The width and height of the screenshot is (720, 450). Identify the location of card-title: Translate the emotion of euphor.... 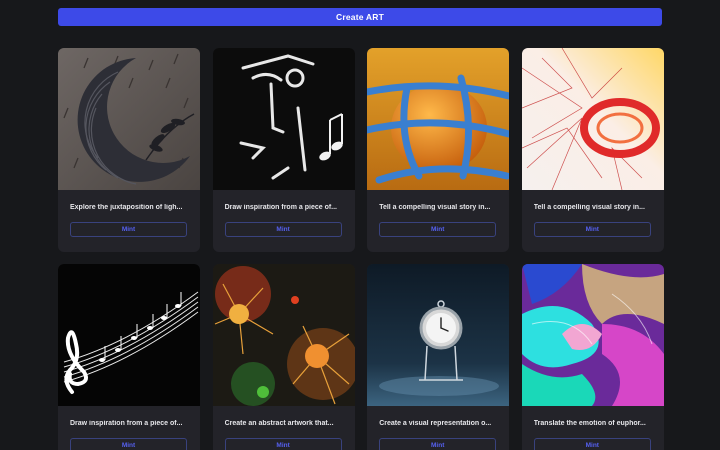
(589, 423).